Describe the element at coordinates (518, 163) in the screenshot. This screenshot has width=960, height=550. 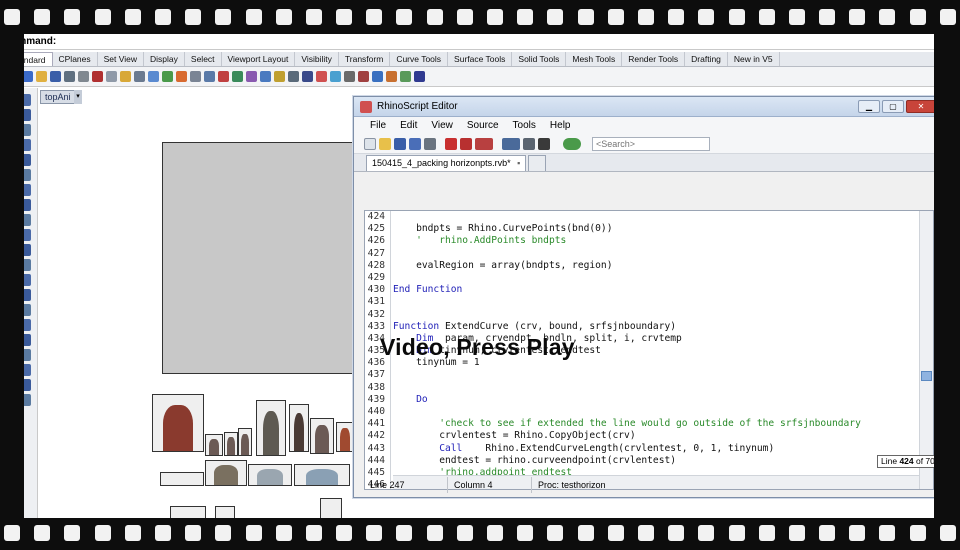
I see `tab-close-icon: ▪` at that location.